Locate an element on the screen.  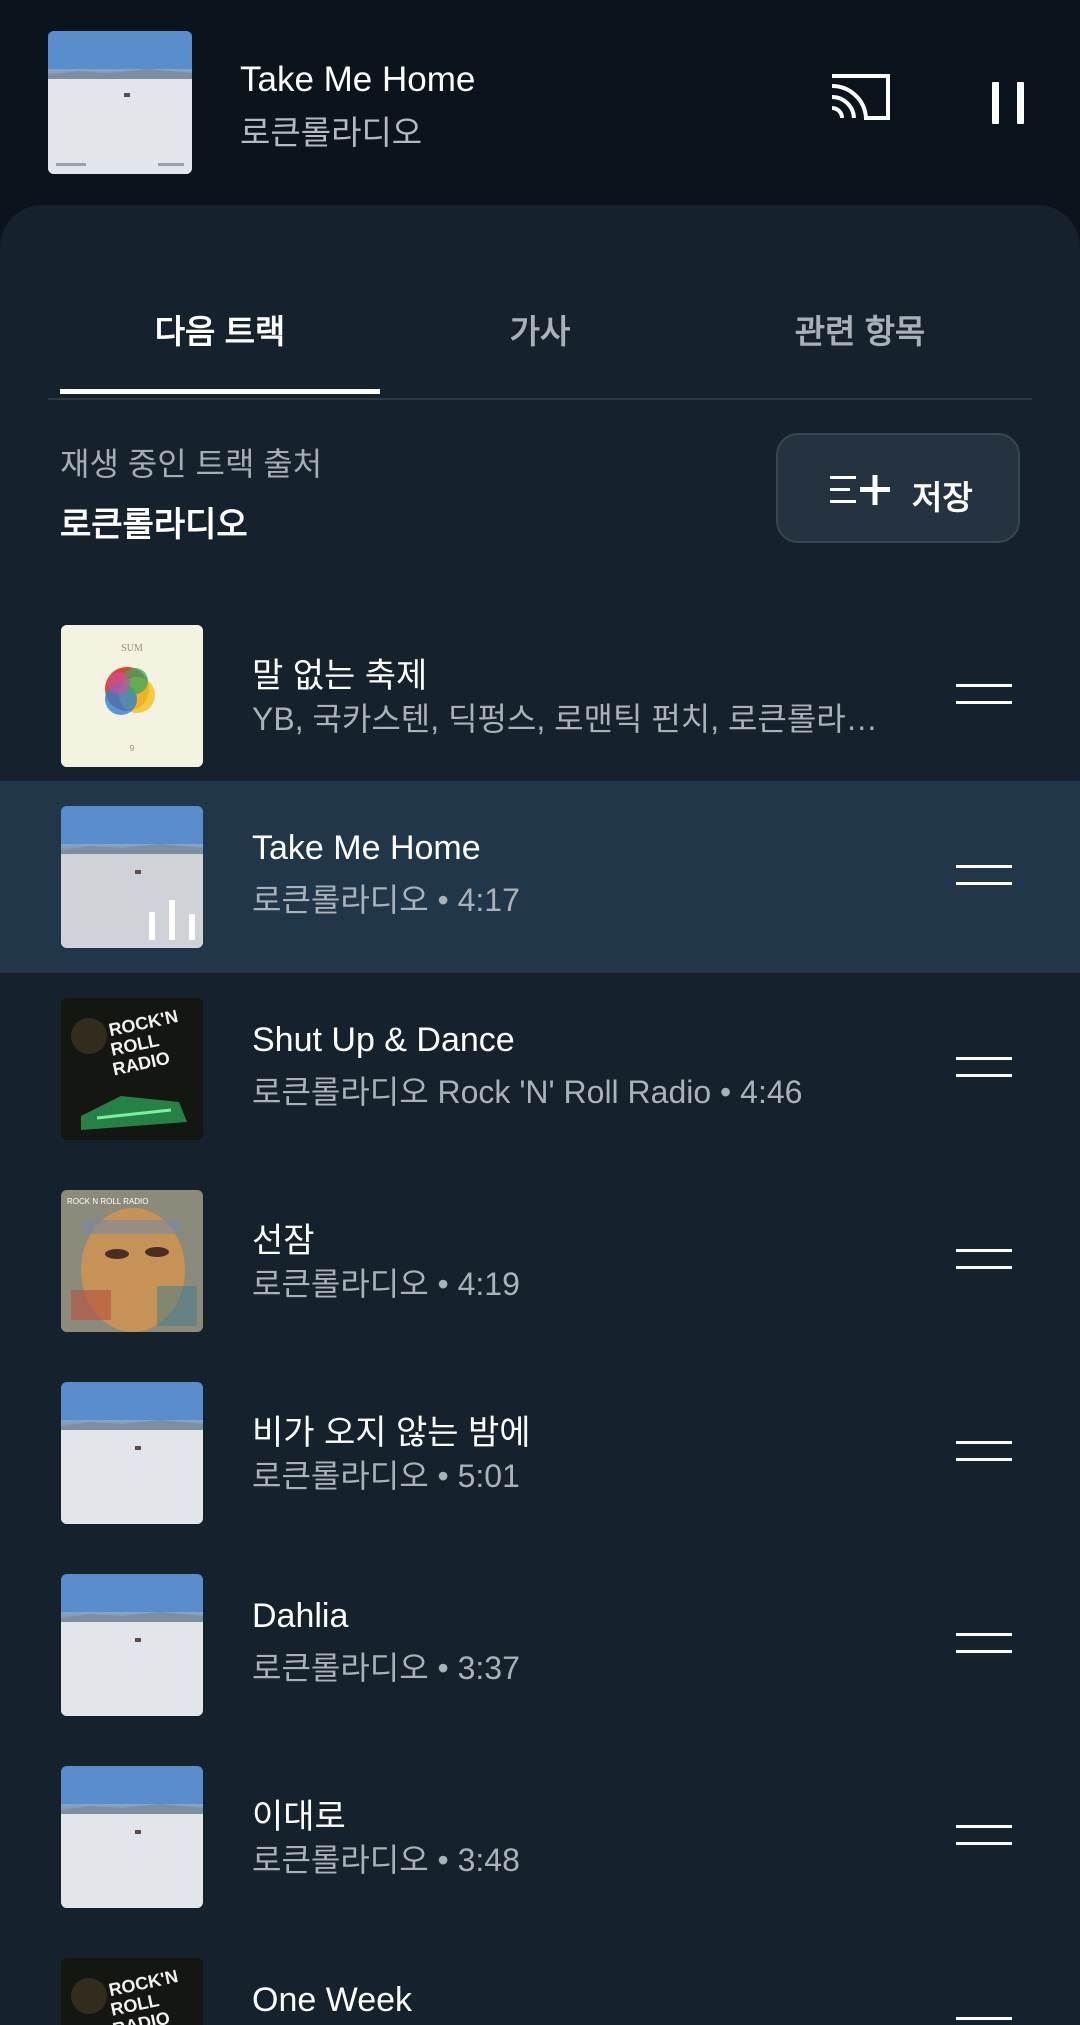
track-title: One Week is located at coordinates (332, 2000).